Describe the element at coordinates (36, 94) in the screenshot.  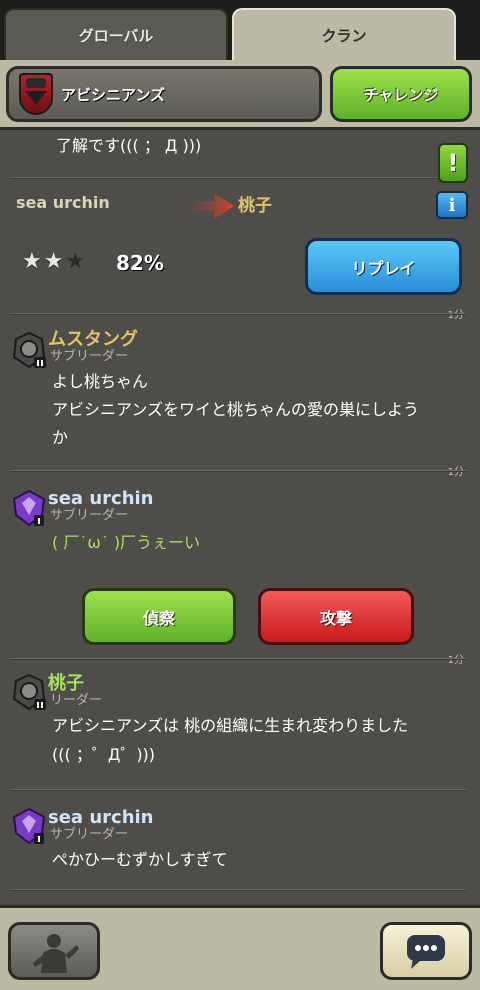
I see `clan-badge-icon` at that location.